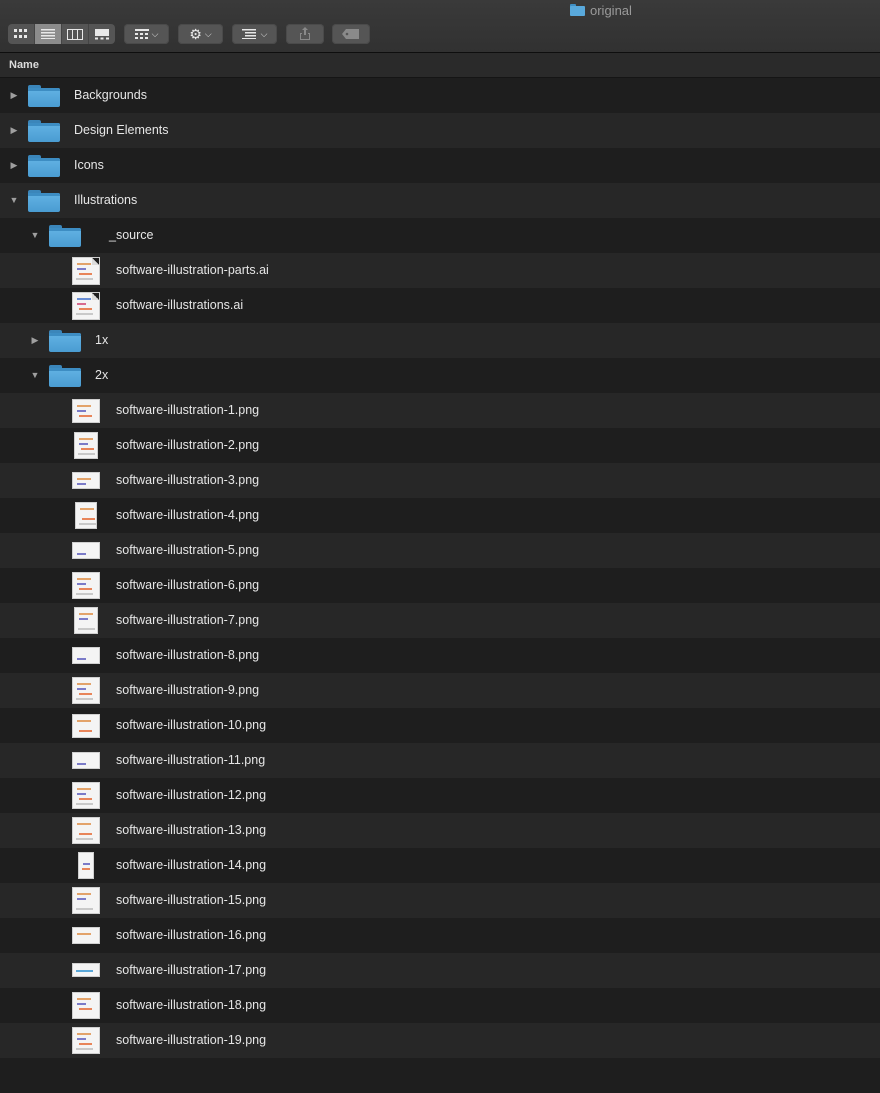 This screenshot has width=880, height=1093. I want to click on list-item-label: software-illustration-6.png, so click(188, 585).